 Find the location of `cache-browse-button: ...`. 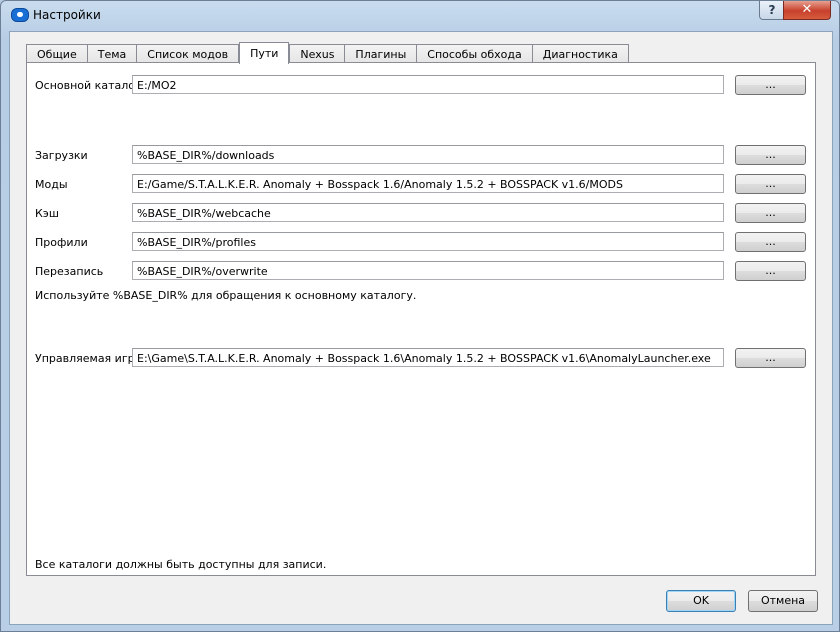

cache-browse-button: ... is located at coordinates (770, 213).